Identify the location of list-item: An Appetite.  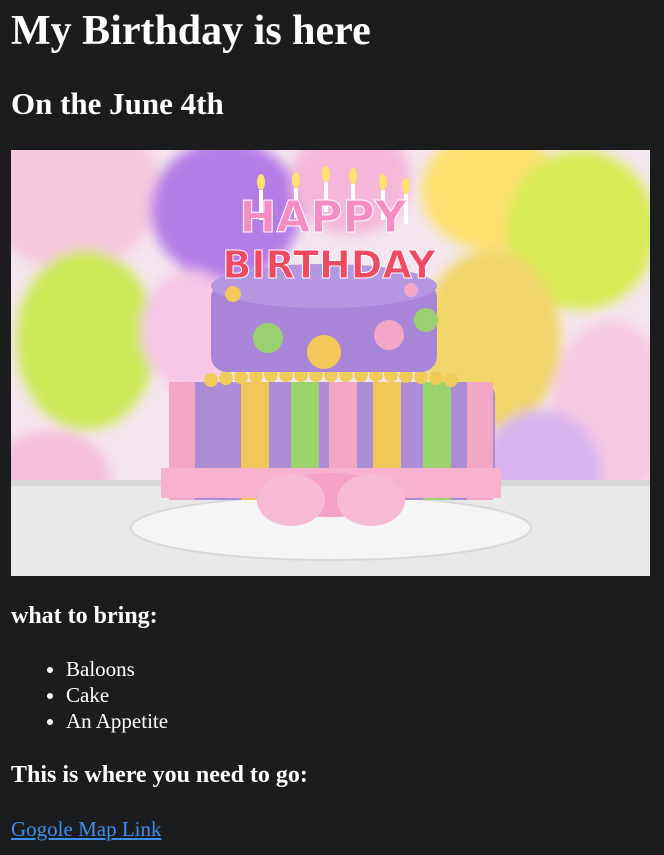
(117, 721).